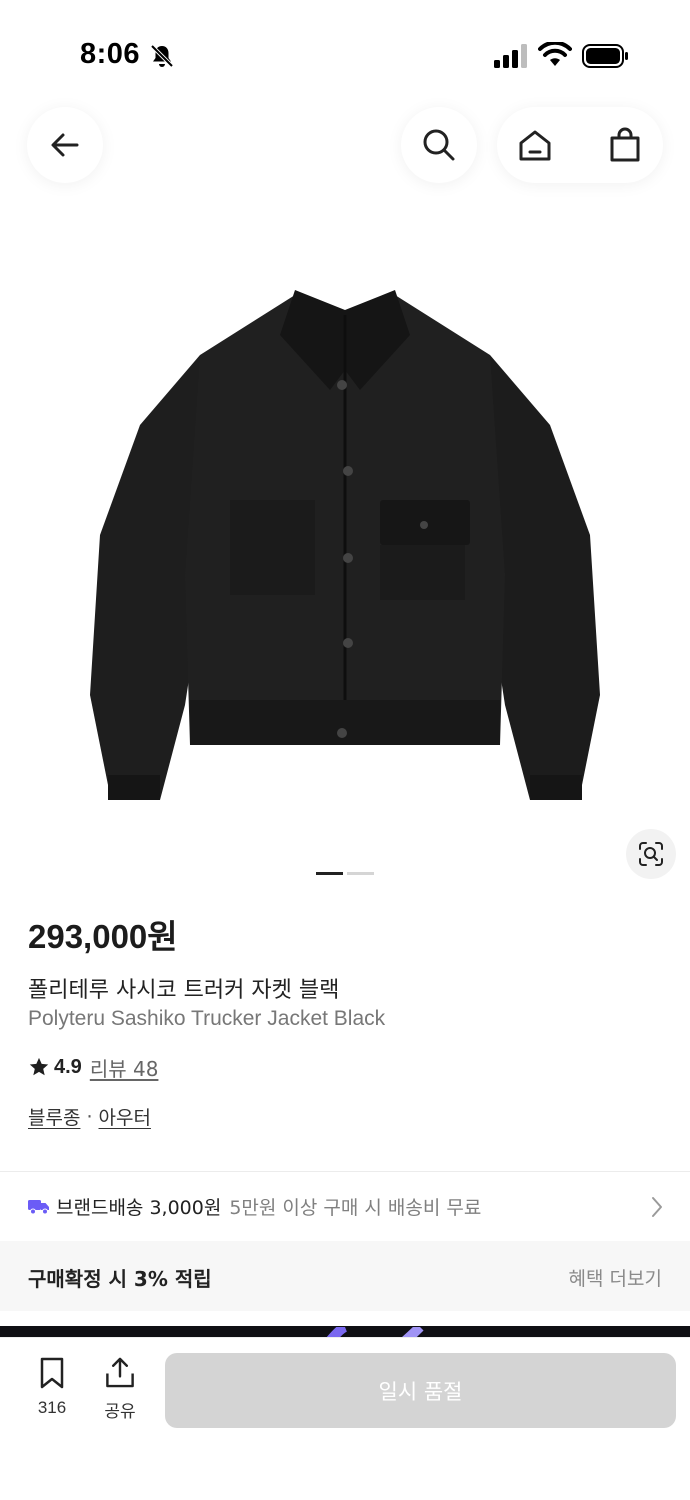  What do you see at coordinates (162, 56) in the screenshot?
I see `bell-slash-icon` at bounding box center [162, 56].